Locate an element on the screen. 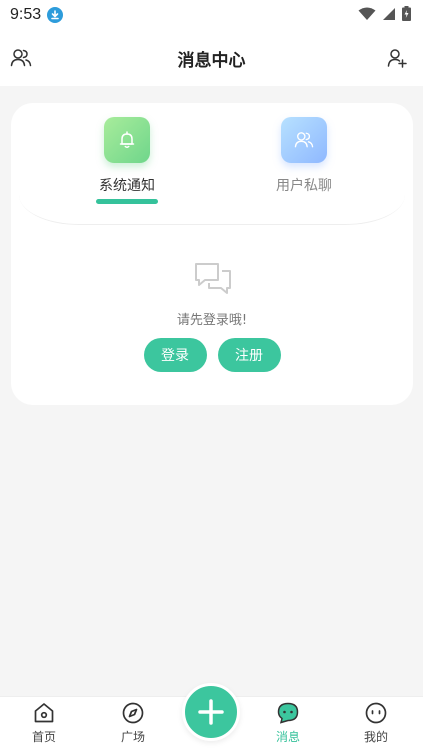 The height and width of the screenshot is (752, 423). signal-icon is located at coordinates (389, 15).